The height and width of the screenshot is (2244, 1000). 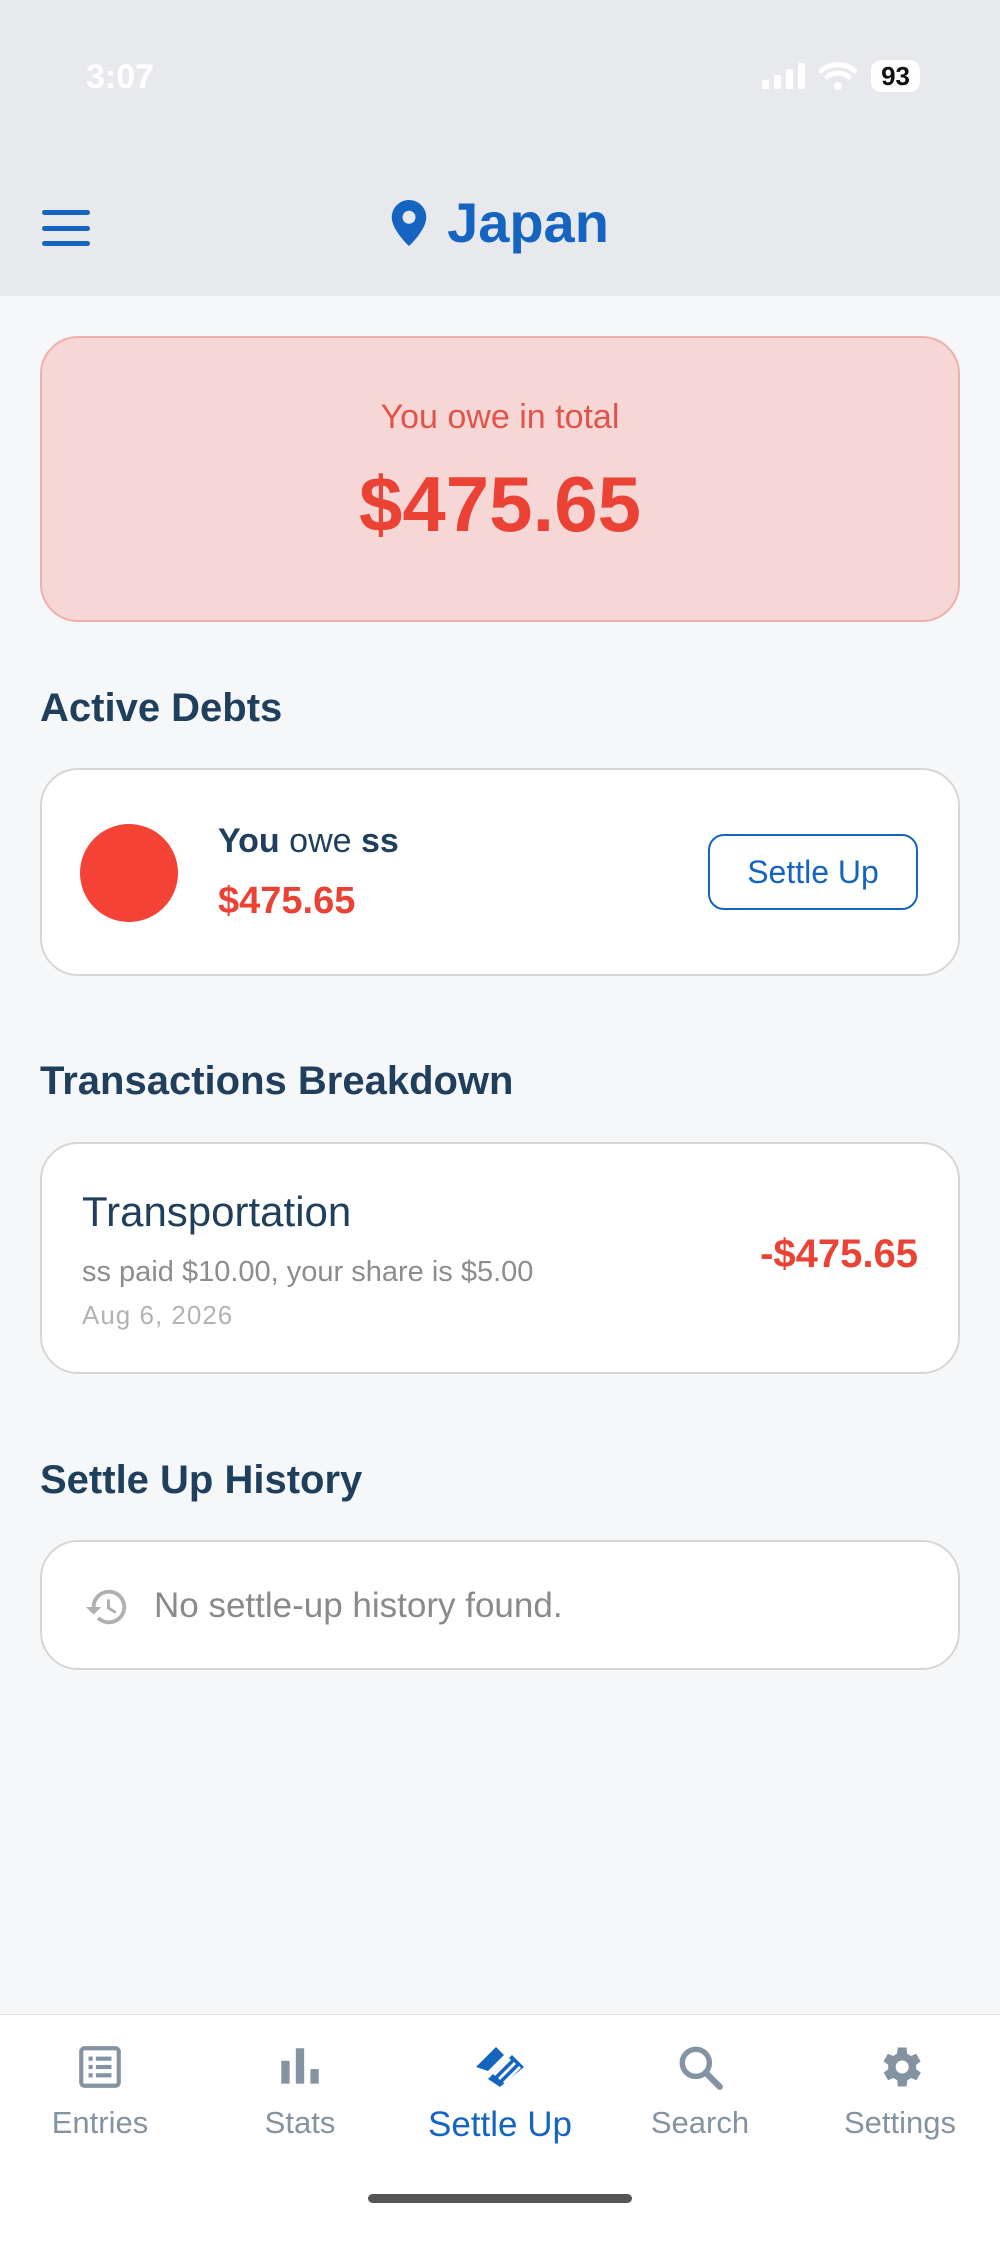 I want to click on debt-person: ss, so click(x=379, y=841).